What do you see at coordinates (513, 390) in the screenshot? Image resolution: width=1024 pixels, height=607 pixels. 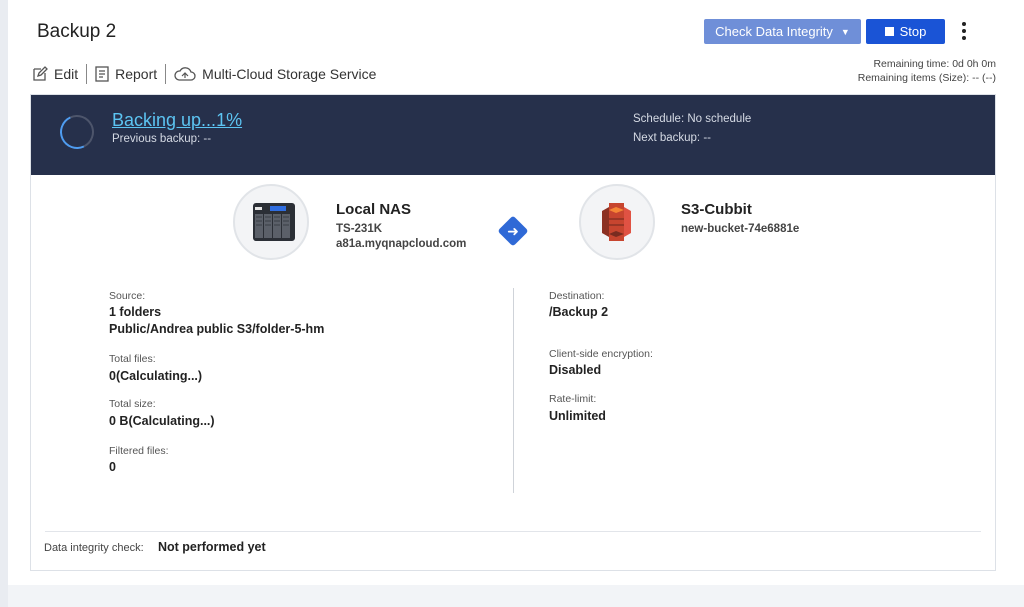 I see `details-divider` at bounding box center [513, 390].